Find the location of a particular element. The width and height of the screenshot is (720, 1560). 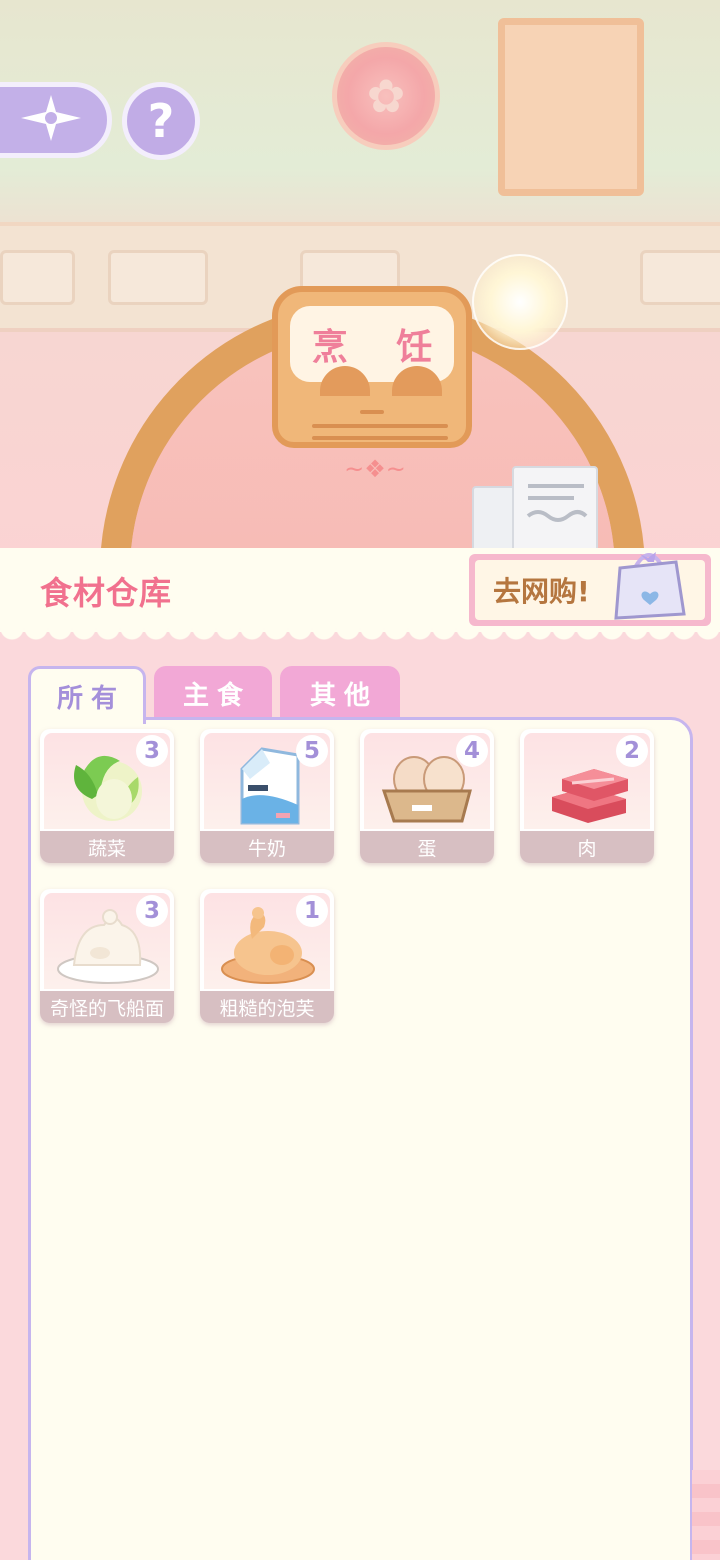

item-count-badge: 5 is located at coordinates (312, 751).